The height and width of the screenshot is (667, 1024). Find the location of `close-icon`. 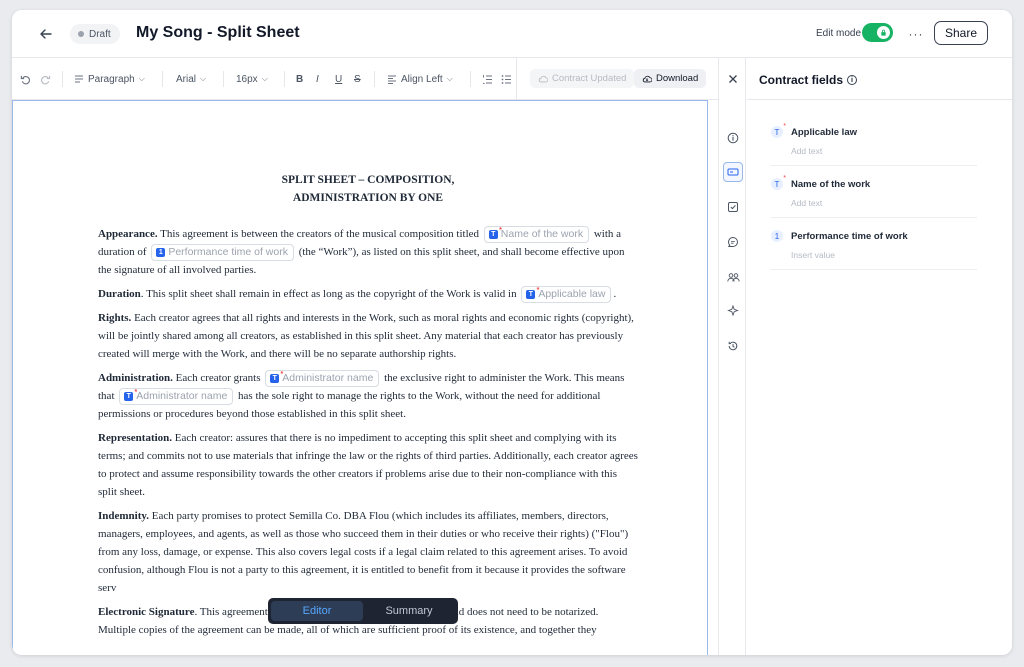

close-icon is located at coordinates (733, 79).